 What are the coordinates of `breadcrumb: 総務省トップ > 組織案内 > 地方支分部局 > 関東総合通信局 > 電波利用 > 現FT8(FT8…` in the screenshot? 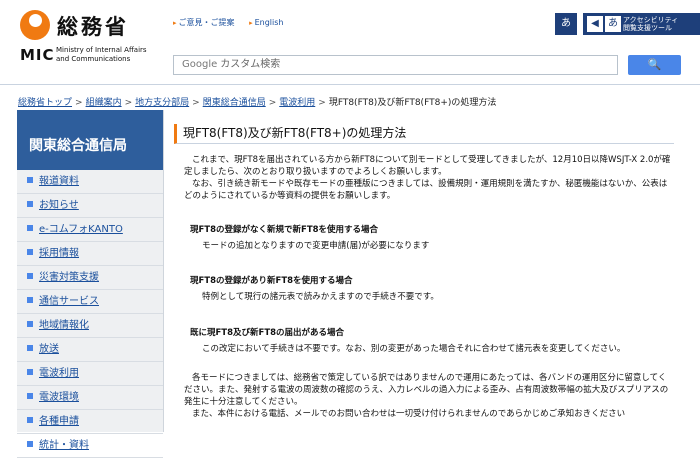 It's located at (257, 101).